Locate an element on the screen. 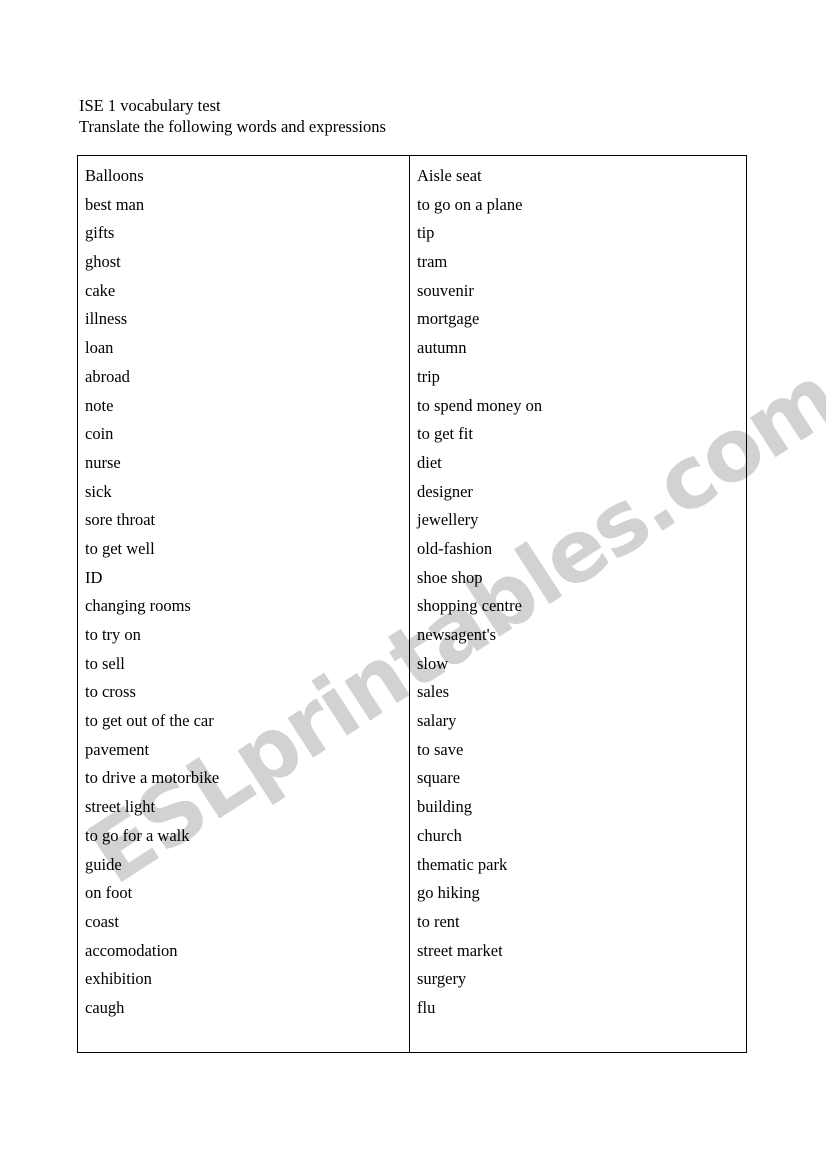  vocabulary-item: ghost is located at coordinates (103, 262).